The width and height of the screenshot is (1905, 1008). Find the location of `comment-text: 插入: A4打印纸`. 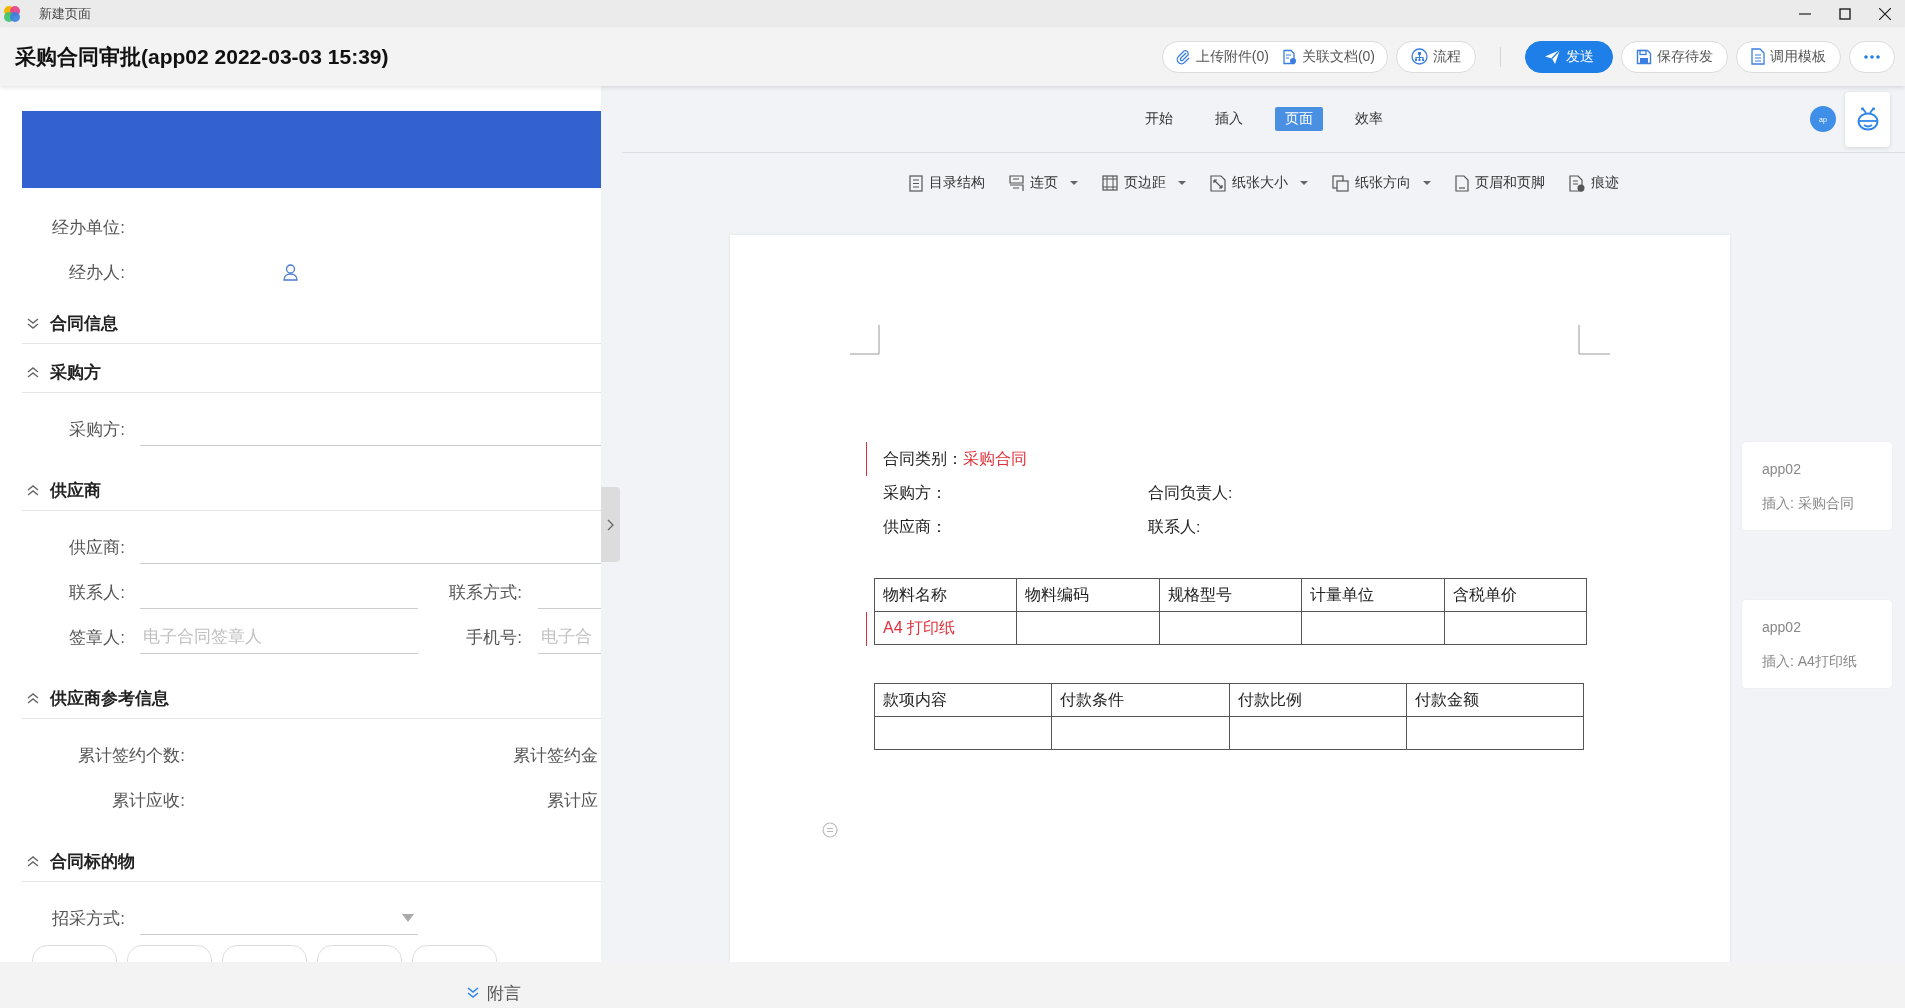

comment-text: 插入: A4打印纸 is located at coordinates (1810, 661).